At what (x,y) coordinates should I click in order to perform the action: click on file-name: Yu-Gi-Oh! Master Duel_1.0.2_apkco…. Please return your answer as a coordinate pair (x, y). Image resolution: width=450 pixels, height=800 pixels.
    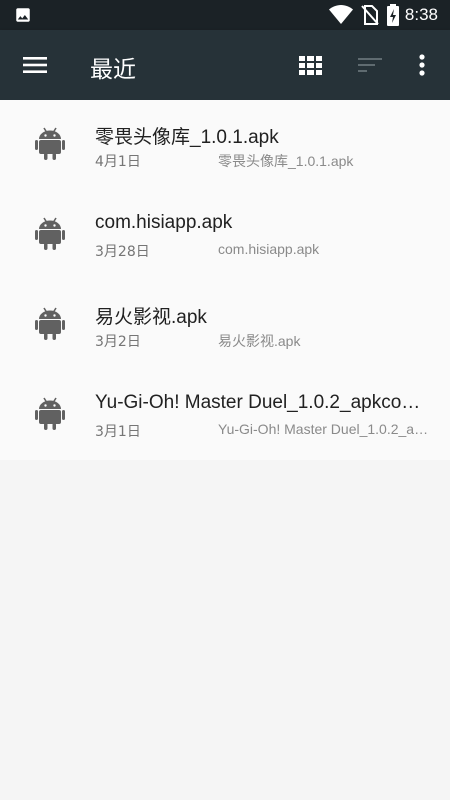
    Looking at the image, I should click on (258, 402).